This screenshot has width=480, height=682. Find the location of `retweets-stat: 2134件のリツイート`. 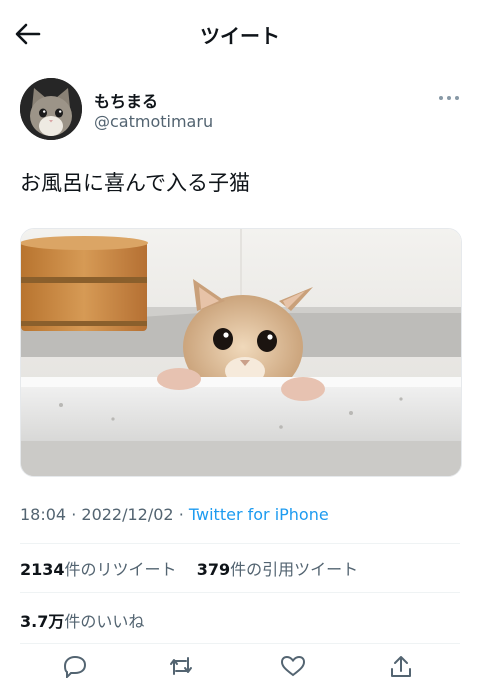

retweets-stat: 2134件のリツイート is located at coordinates (98, 569).